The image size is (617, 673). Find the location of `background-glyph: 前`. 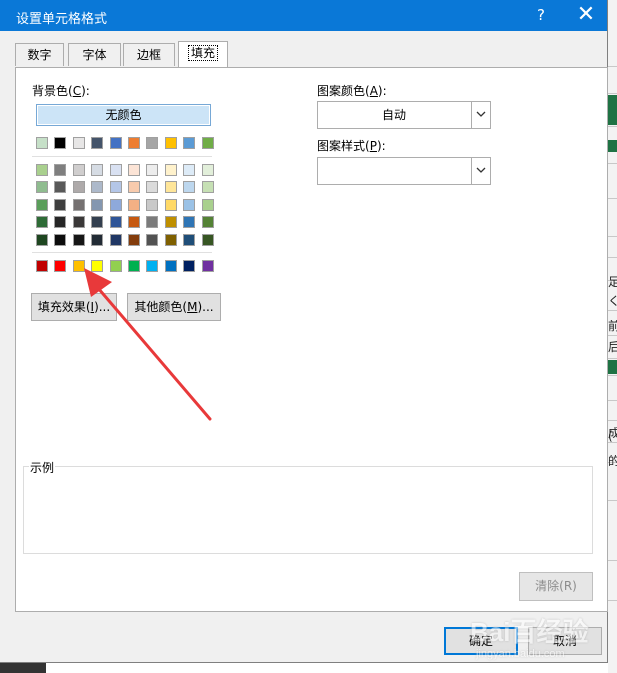

background-glyph: 前 is located at coordinates (612, 326).